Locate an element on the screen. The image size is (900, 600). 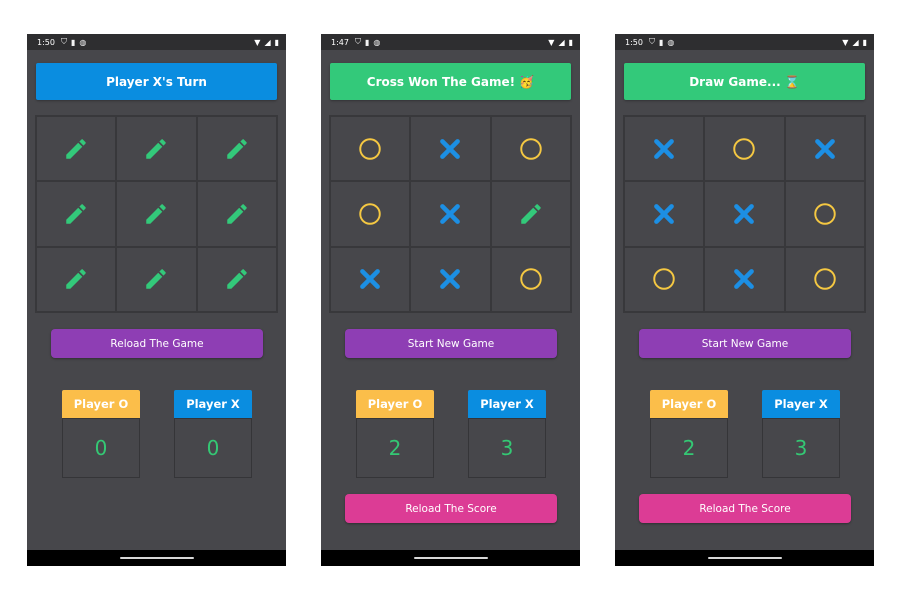
status-time: 1:50 is located at coordinates (46, 42).